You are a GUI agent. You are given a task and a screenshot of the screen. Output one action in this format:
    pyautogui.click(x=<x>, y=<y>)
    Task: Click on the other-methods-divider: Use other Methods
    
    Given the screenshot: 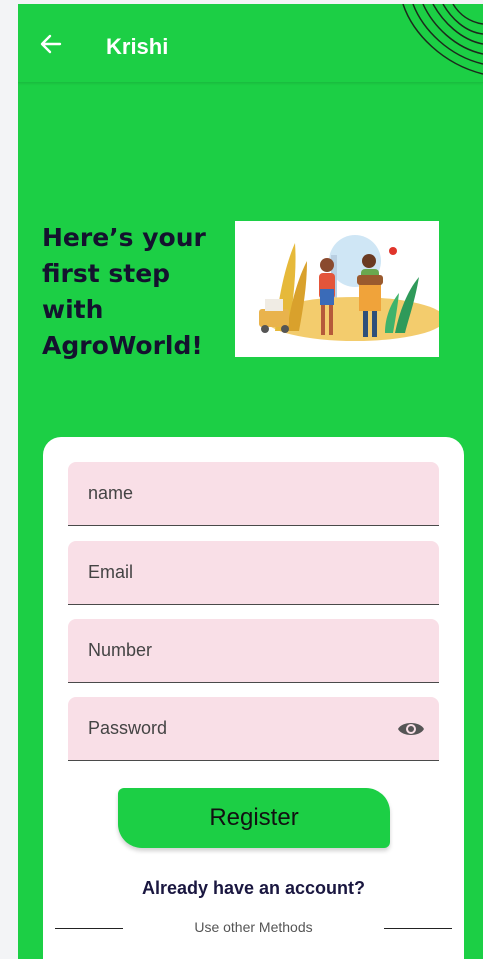 What is the action you would take?
    pyautogui.click(x=253, y=929)
    